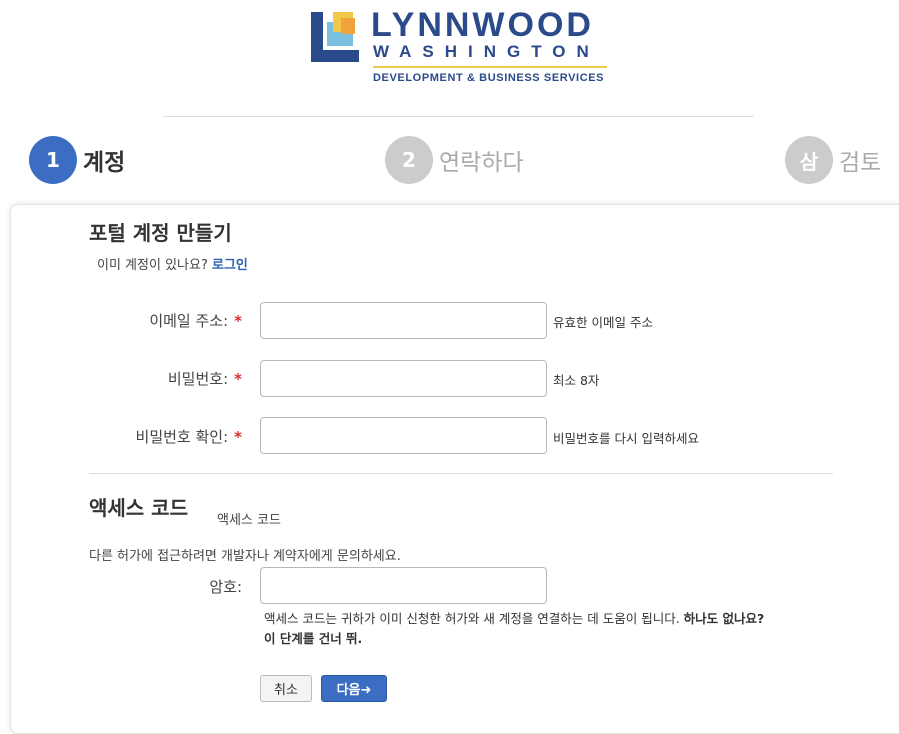  What do you see at coordinates (230, 265) in the screenshot?
I see `login-link: 로그인` at bounding box center [230, 265].